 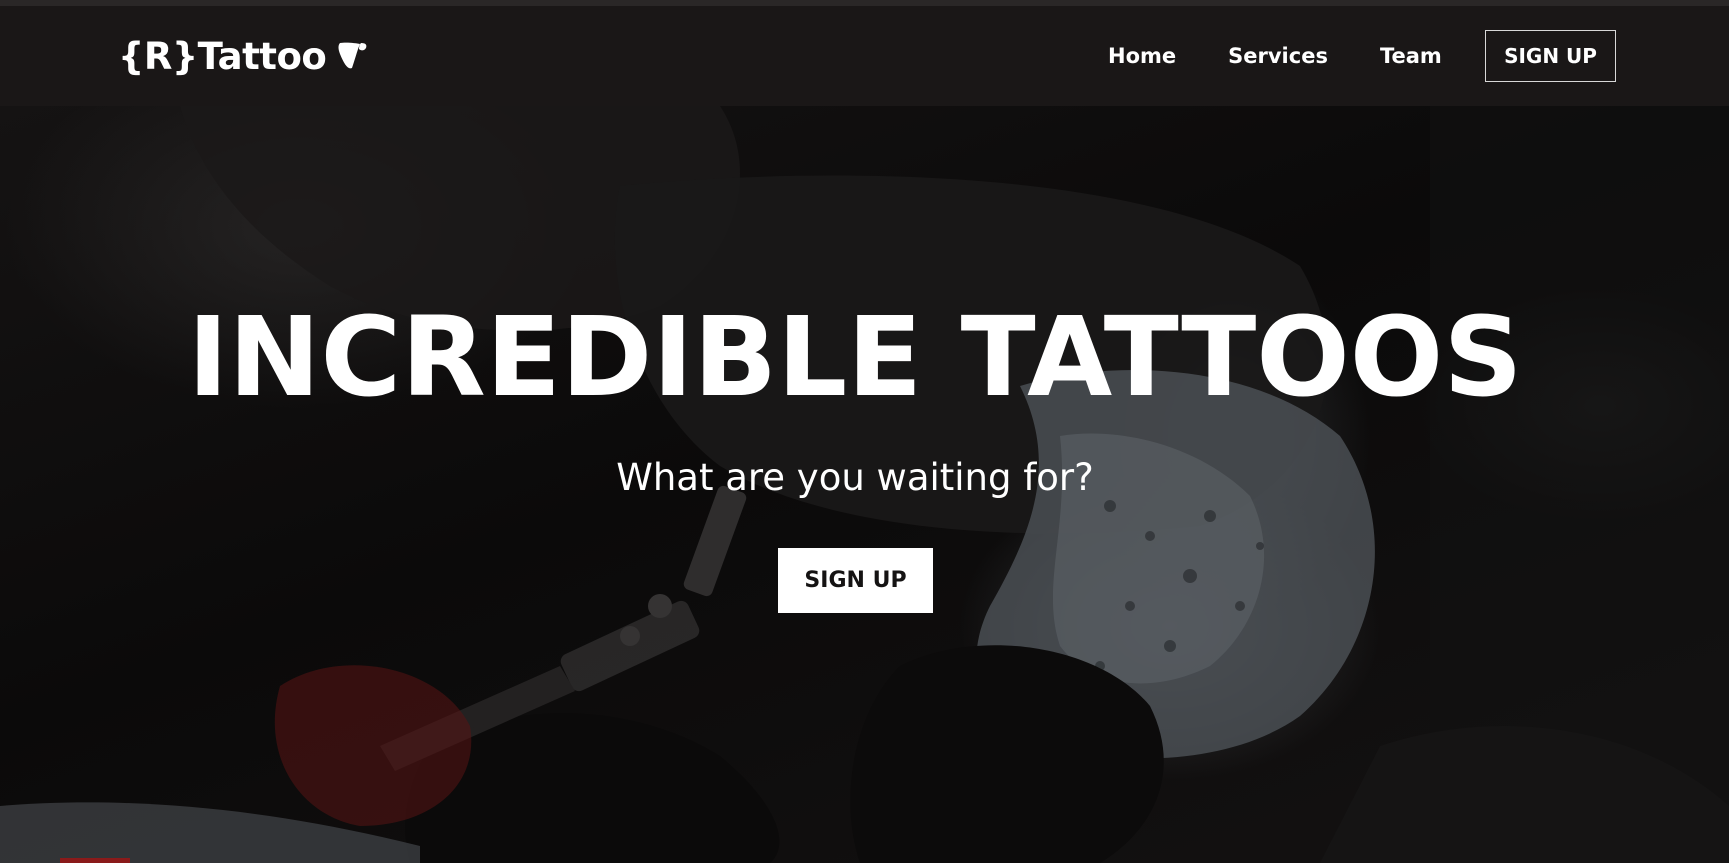 I want to click on brand-link: {R}Tattoo, so click(x=243, y=56).